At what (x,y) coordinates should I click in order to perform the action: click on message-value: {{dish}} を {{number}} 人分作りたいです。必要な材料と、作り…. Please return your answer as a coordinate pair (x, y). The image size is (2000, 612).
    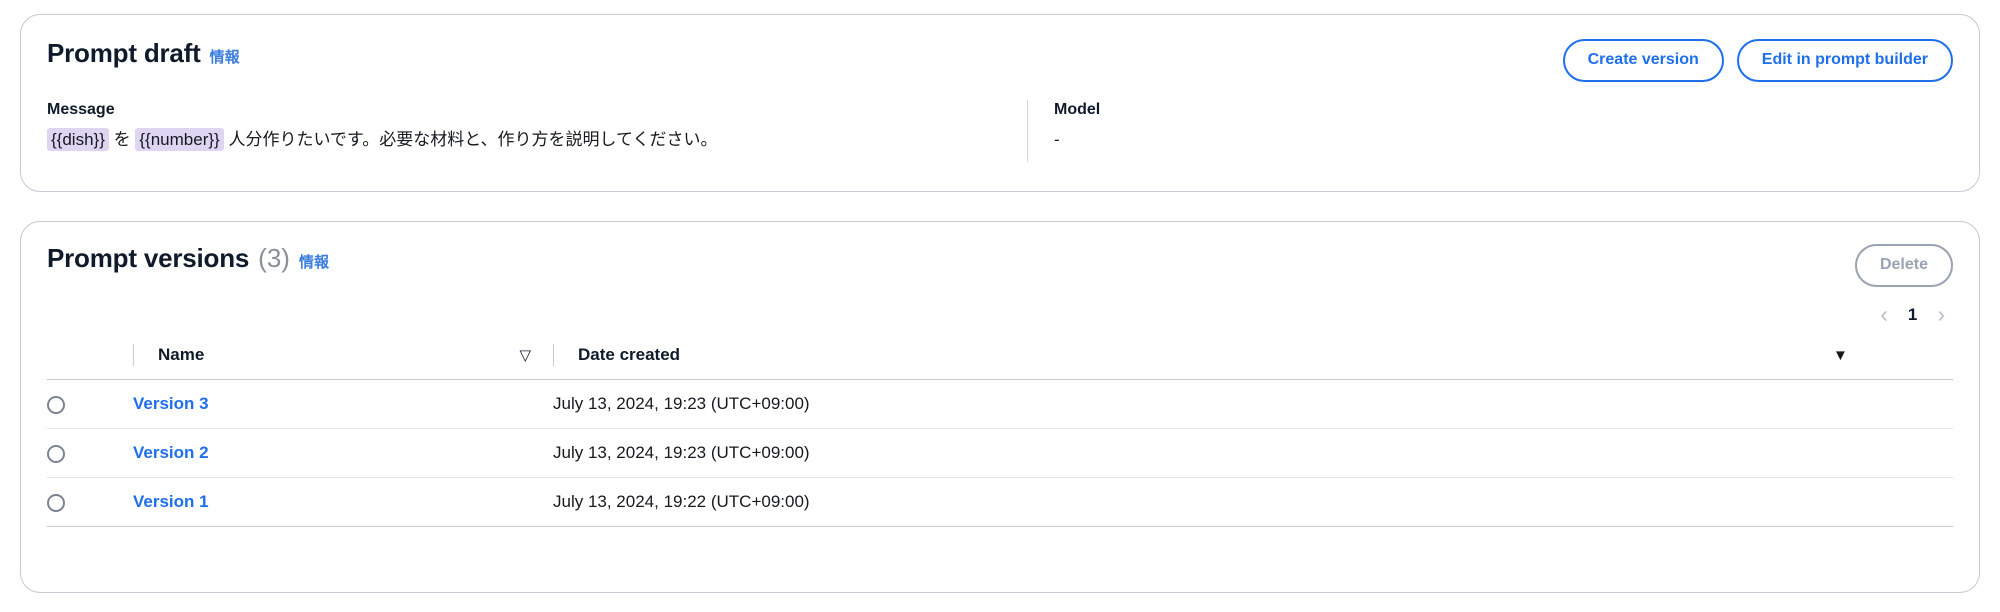
    Looking at the image, I should click on (524, 140).